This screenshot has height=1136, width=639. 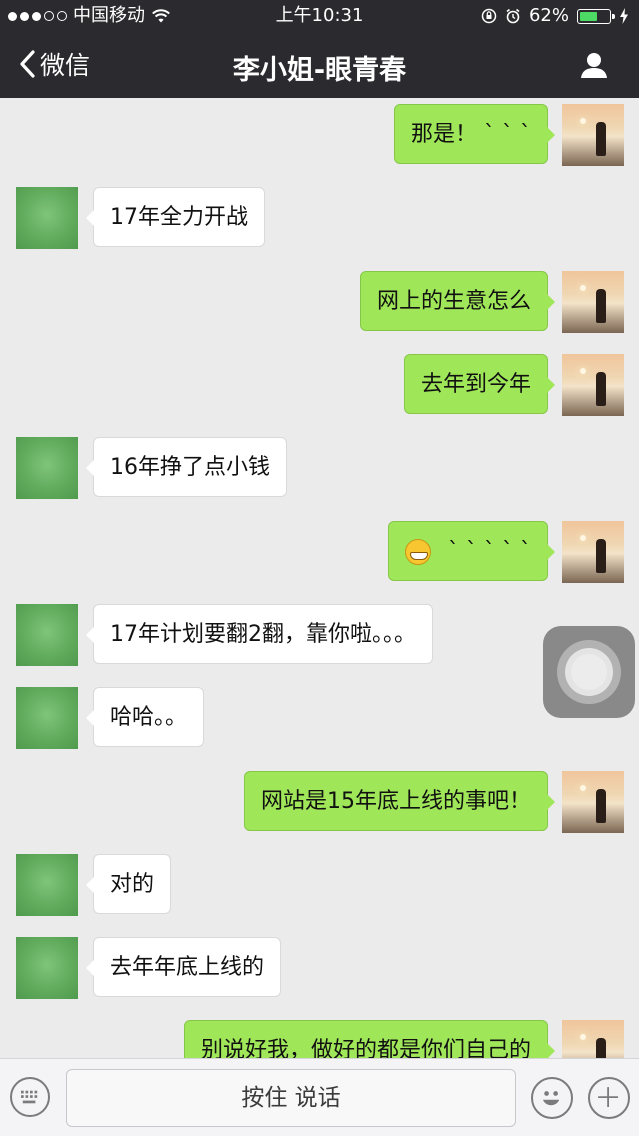 I want to click on keyboard-icon, so click(x=30, y=1097).